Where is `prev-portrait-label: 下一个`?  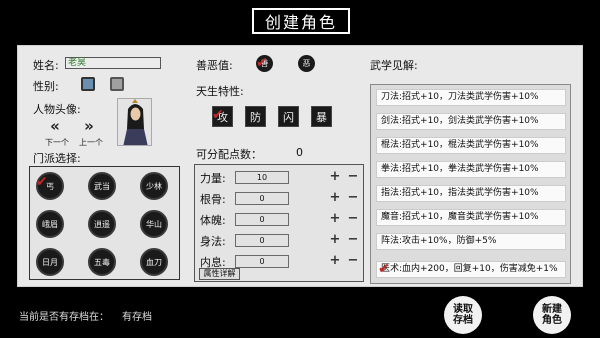 prev-portrait-label: 下一个 is located at coordinates (57, 142).